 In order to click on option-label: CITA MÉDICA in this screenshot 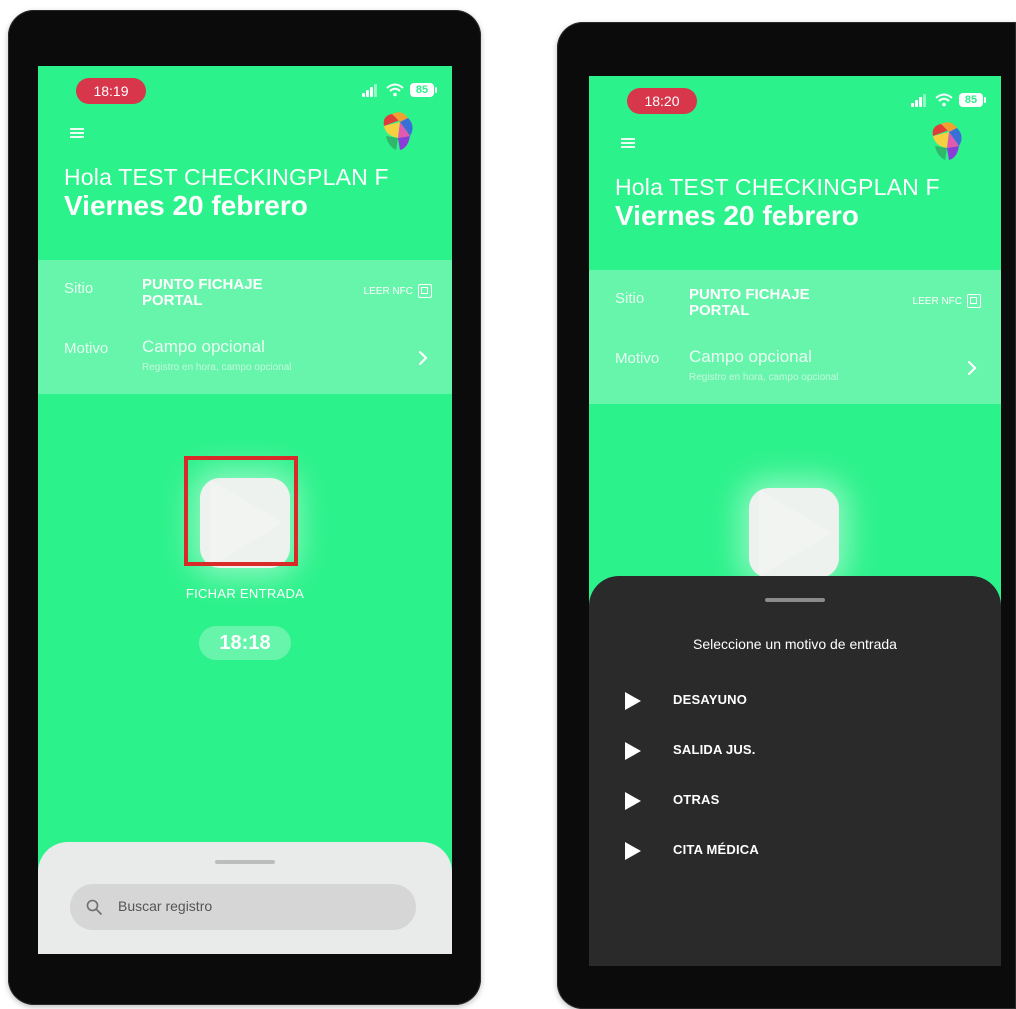, I will do `click(716, 849)`.